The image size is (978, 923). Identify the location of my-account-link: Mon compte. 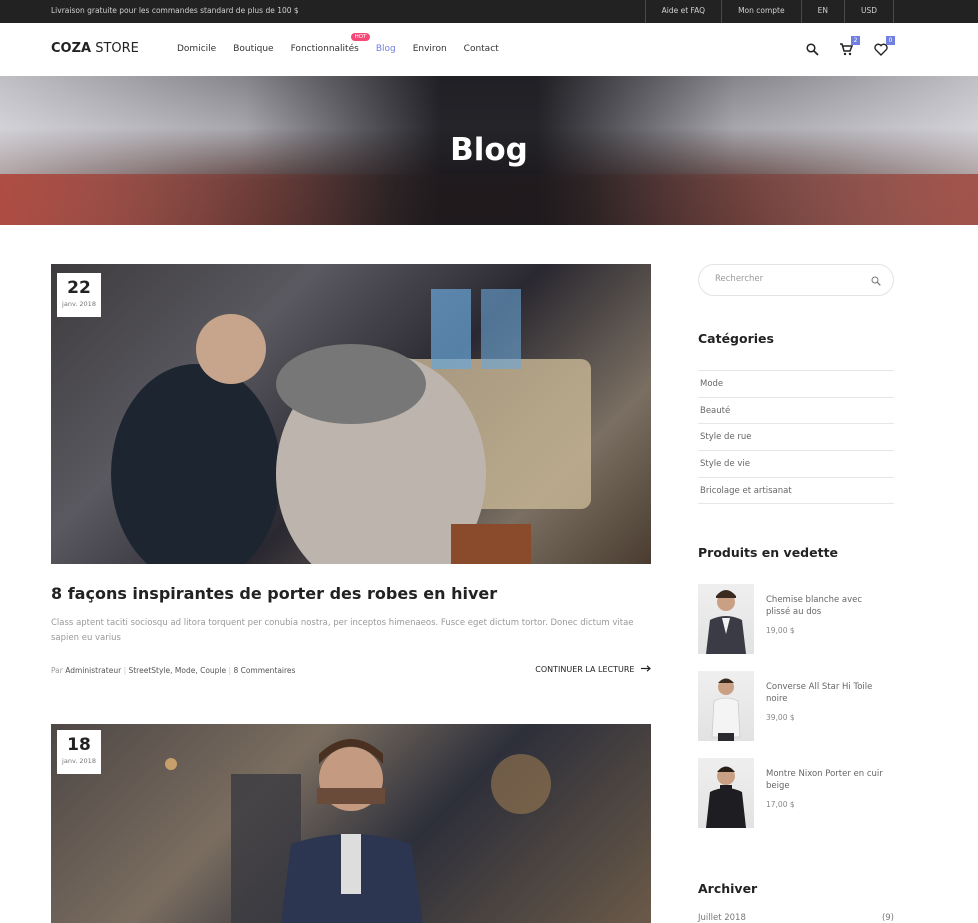
(761, 11).